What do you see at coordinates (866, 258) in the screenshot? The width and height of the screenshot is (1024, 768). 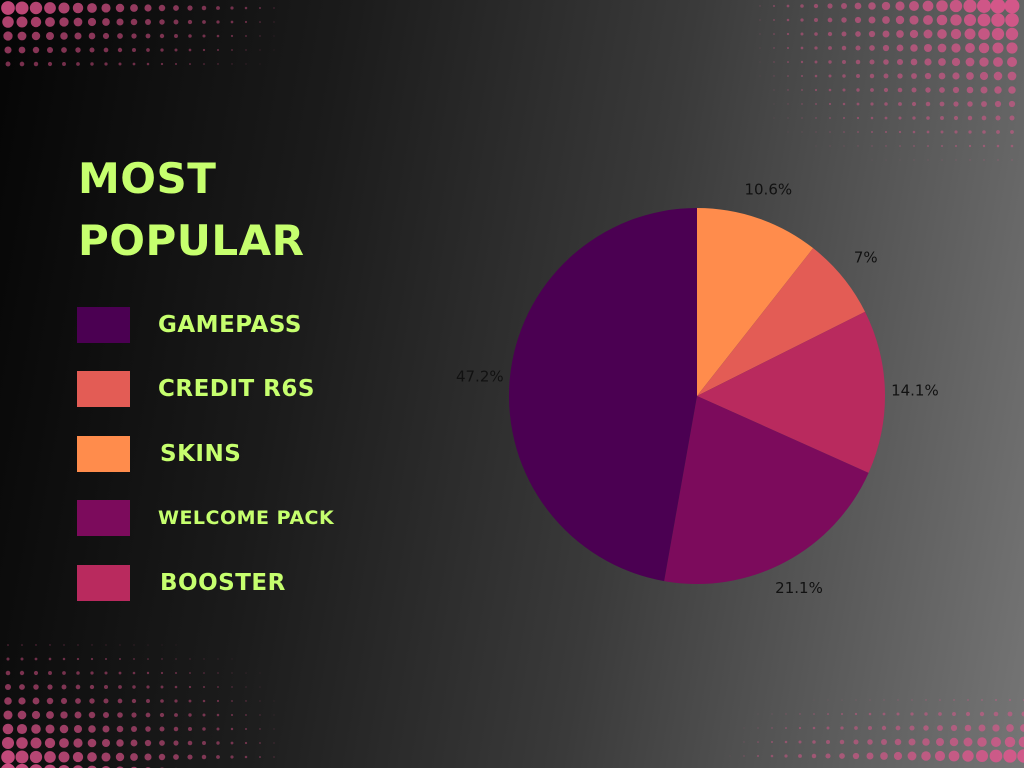 I see `pie-label-credit-r6s: 7%` at bounding box center [866, 258].